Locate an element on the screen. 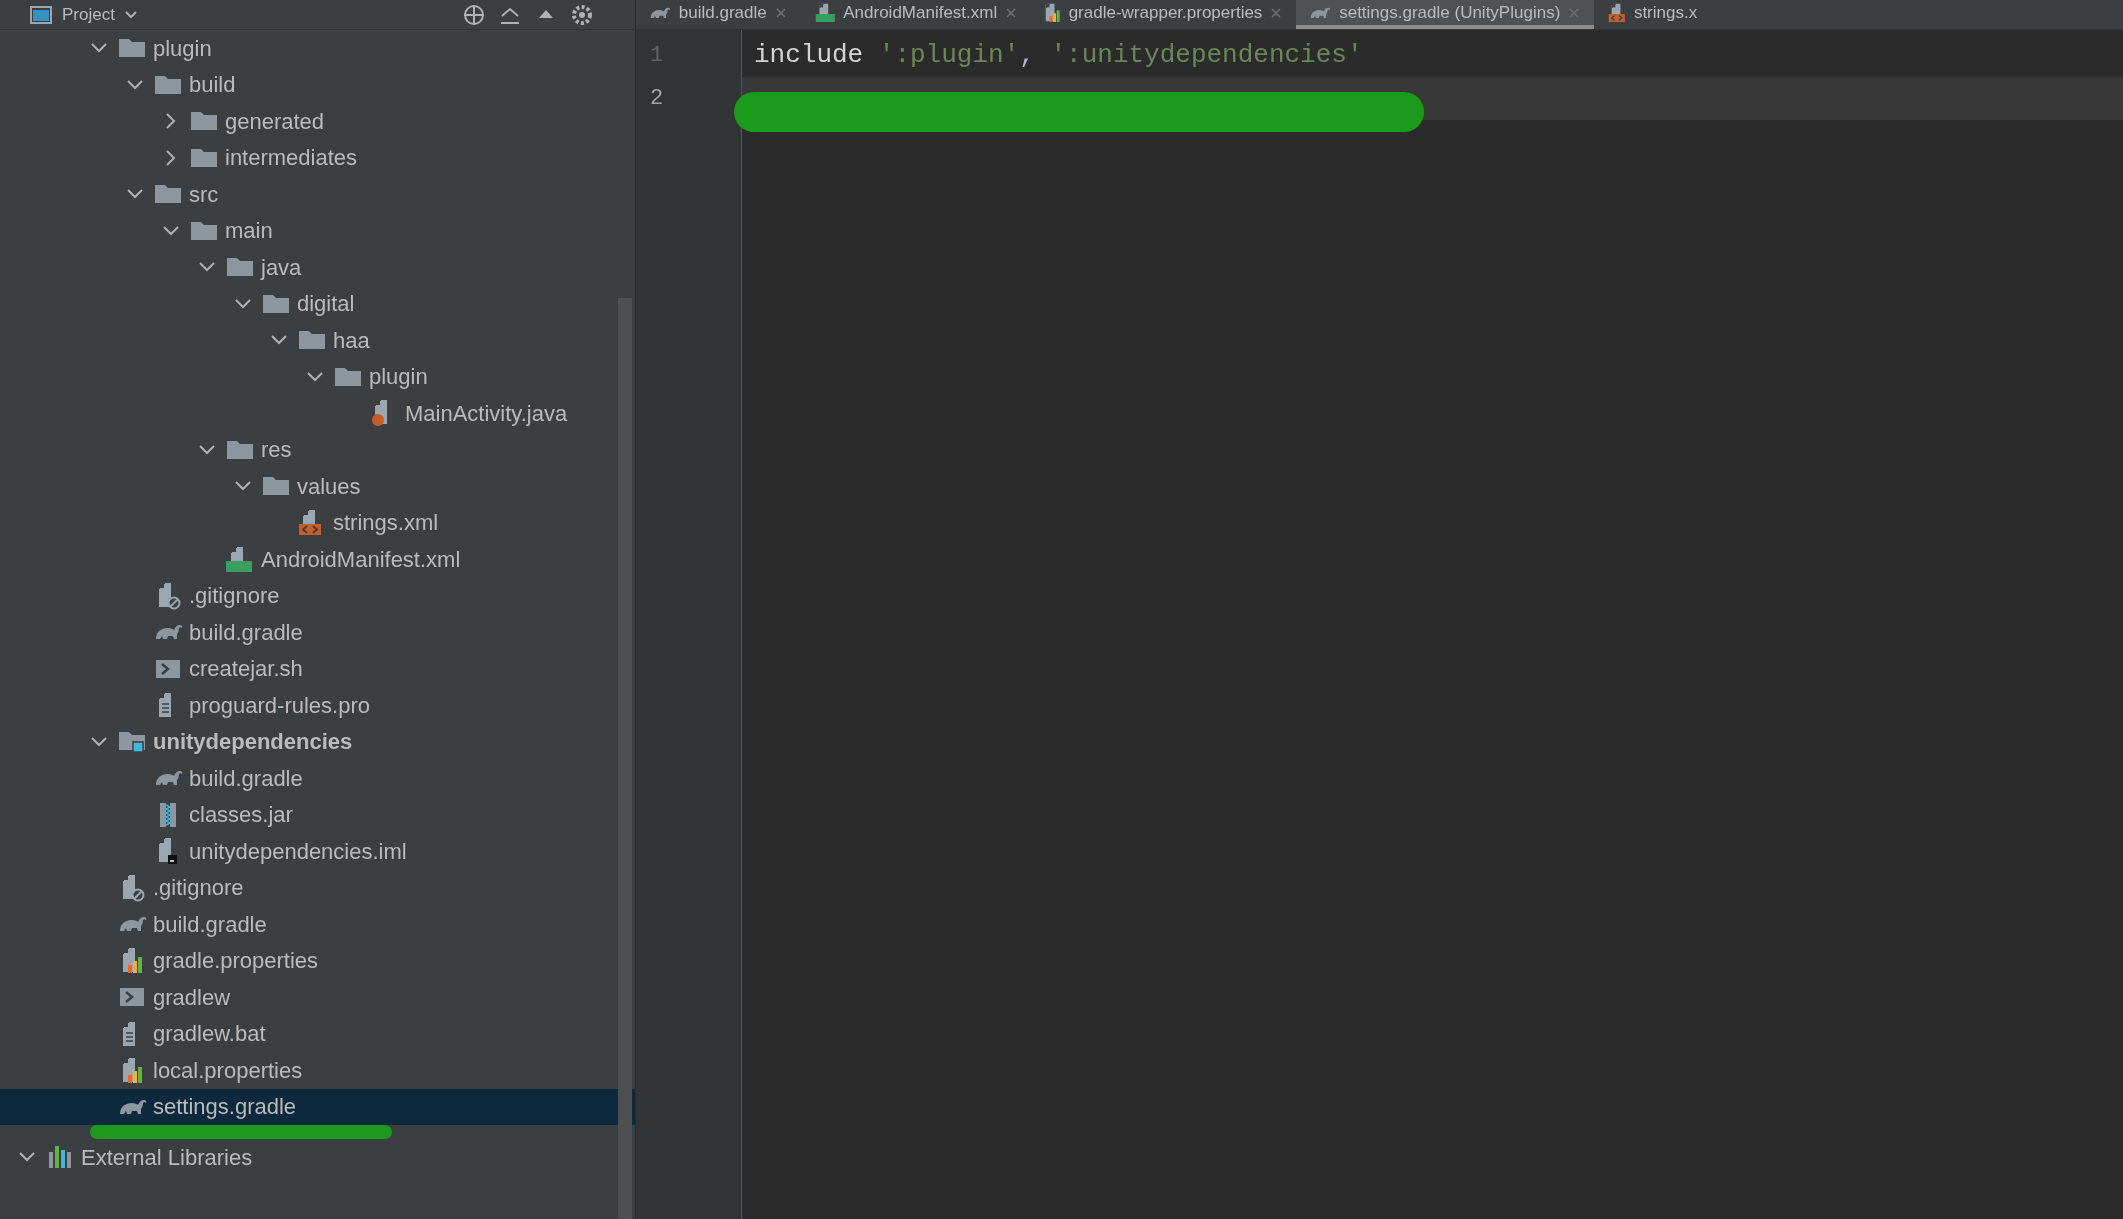 Image resolution: width=2123 pixels, height=1219 pixels. tree-row: generated is located at coordinates (317, 121).